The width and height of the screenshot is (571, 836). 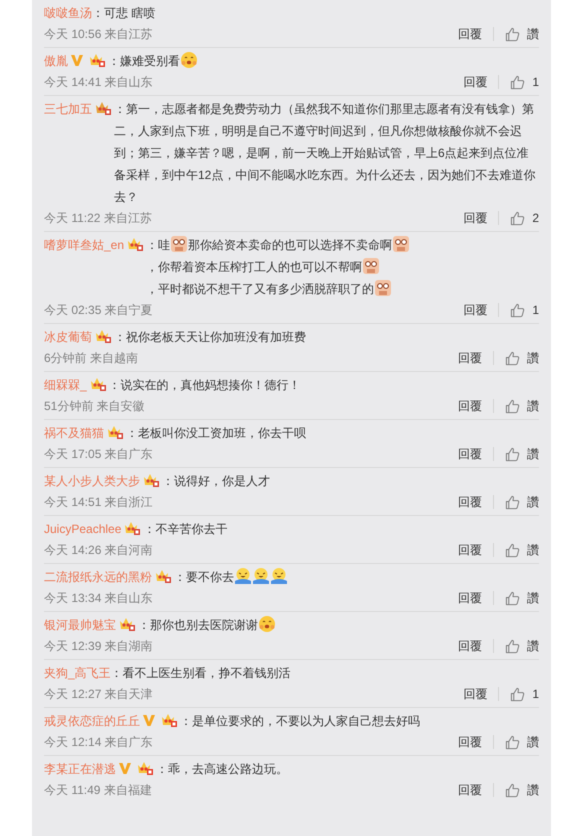 What do you see at coordinates (91, 358) in the screenshot?
I see `comment-meta: 6分钟前 来自越南` at bounding box center [91, 358].